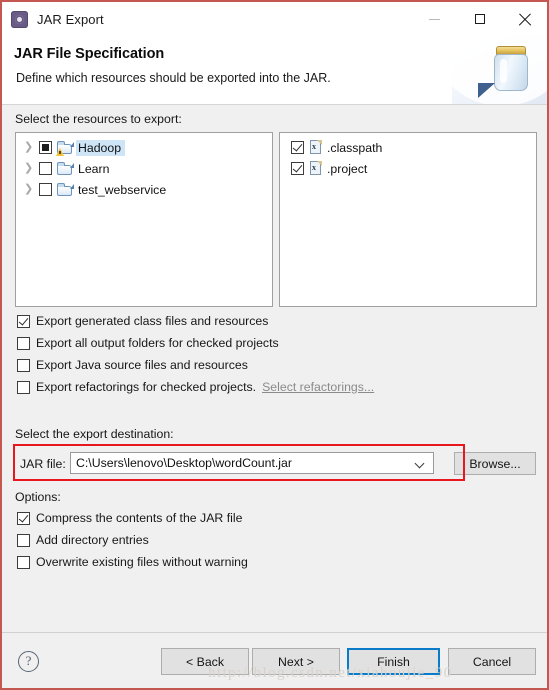 The image size is (549, 690). Describe the element at coordinates (101, 147) in the screenshot. I see `tree-item-label: Hadoop` at that location.